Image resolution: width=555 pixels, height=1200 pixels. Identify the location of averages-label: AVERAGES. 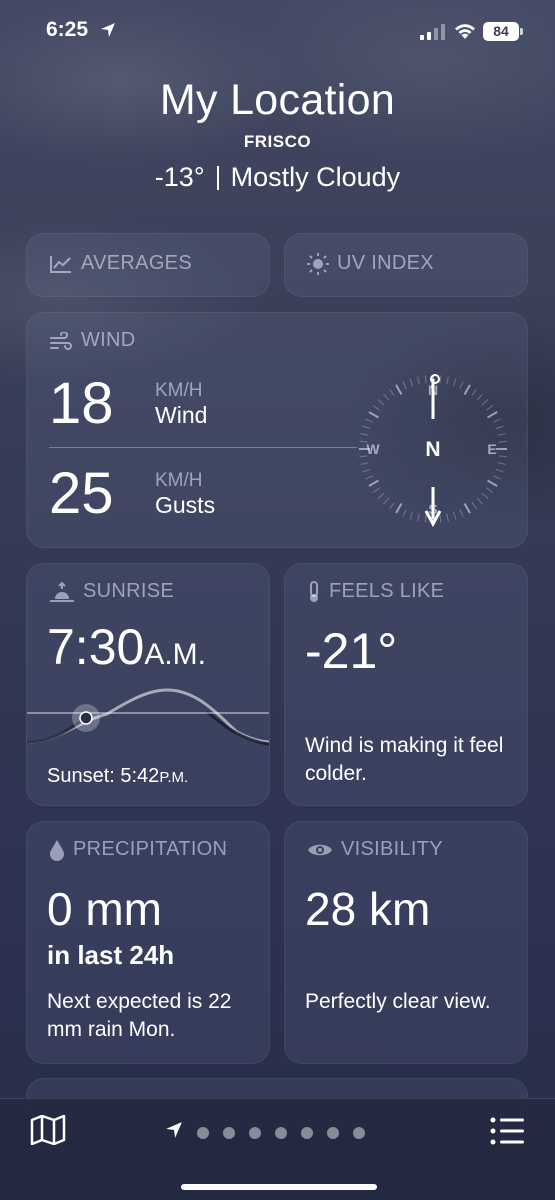
(136, 263).